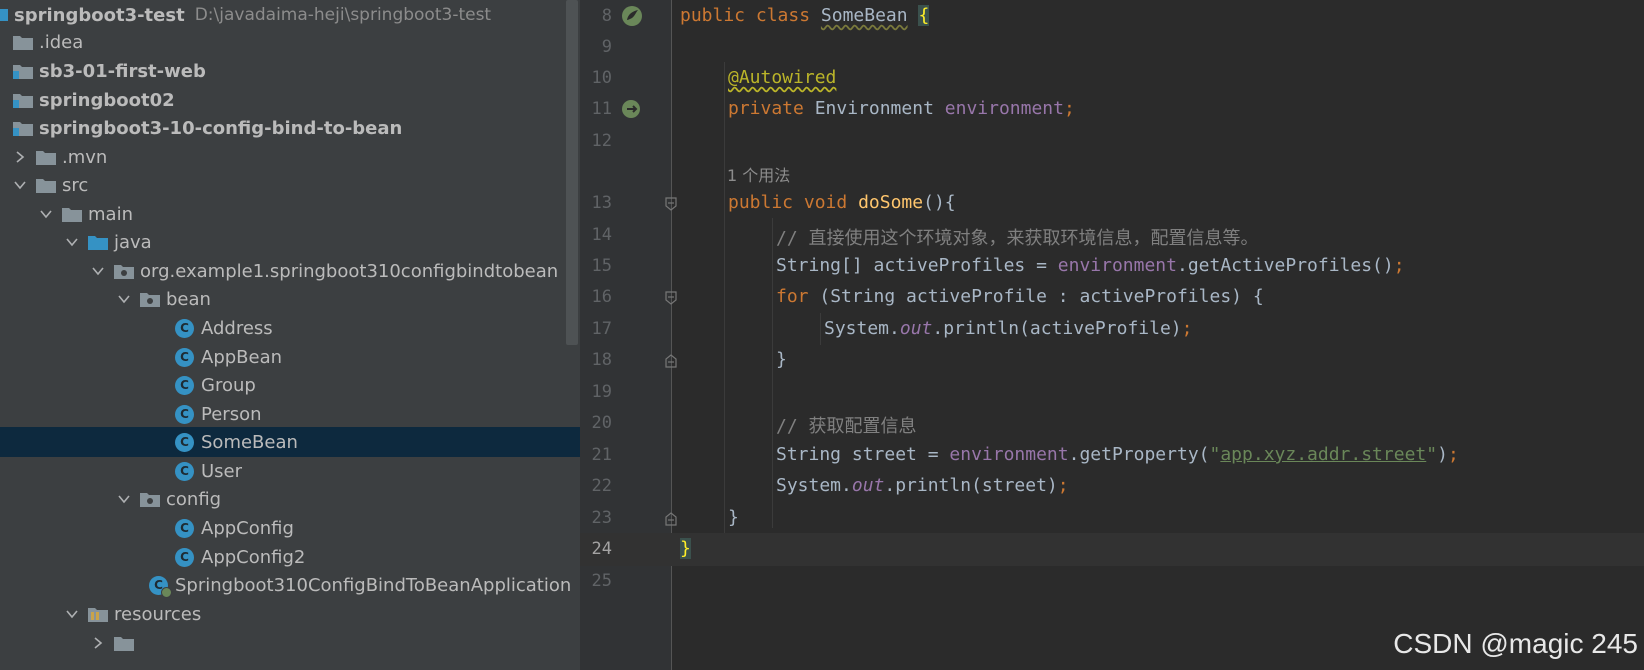 The height and width of the screenshot is (670, 1644). What do you see at coordinates (1008, 328) in the screenshot?
I see `code-text: System.out.println(activeProfile);` at bounding box center [1008, 328].